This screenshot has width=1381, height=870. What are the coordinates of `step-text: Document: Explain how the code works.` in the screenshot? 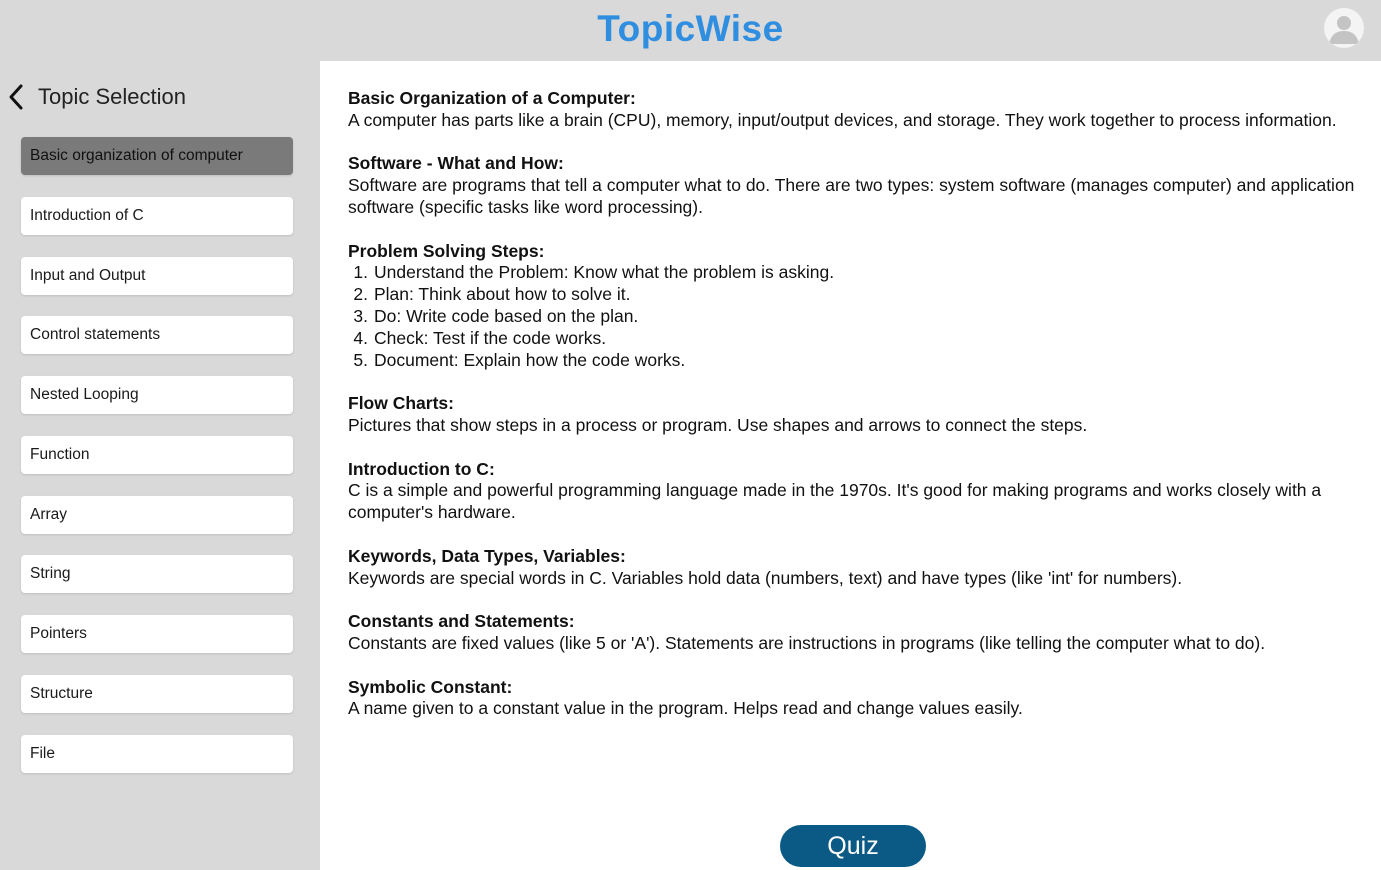 It's located at (530, 359).